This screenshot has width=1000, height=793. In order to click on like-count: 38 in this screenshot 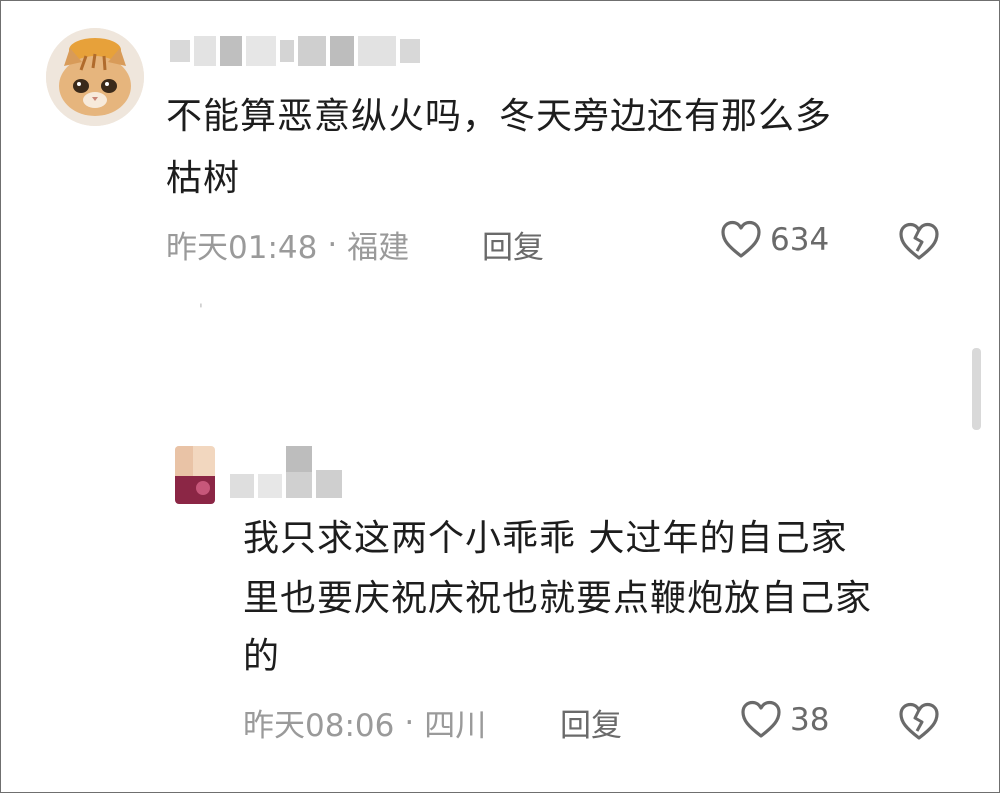, I will do `click(810, 720)`.